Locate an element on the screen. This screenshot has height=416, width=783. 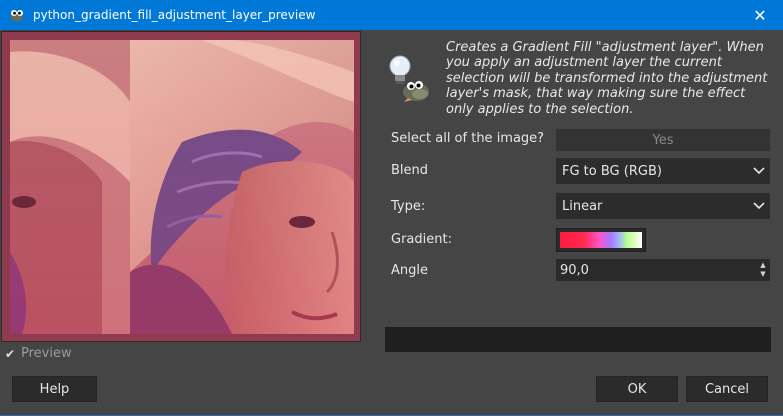
select-all-label: Select all of the image? is located at coordinates (468, 138).